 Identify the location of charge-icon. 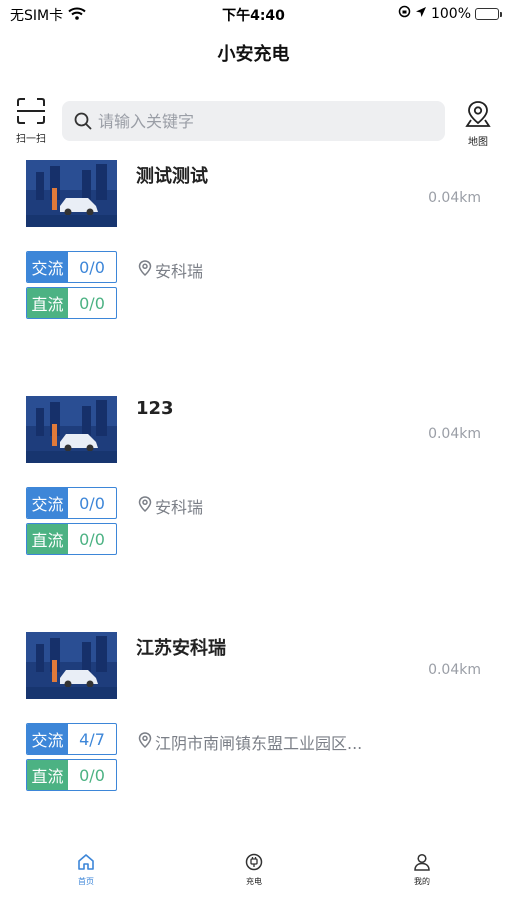
(254, 864).